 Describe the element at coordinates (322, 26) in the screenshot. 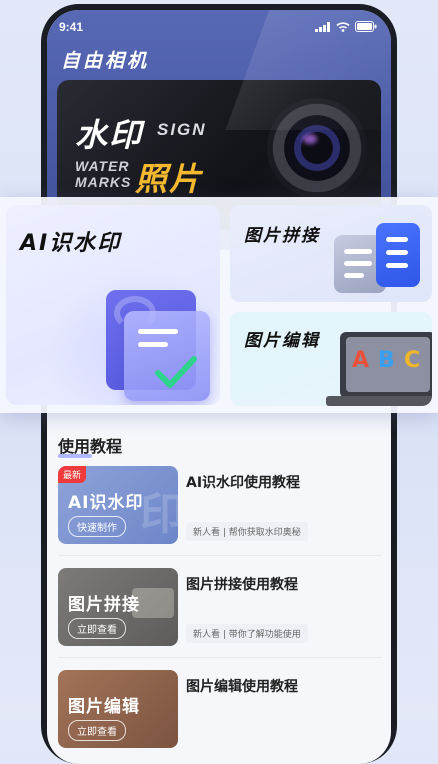

I see `signal-icon` at that location.